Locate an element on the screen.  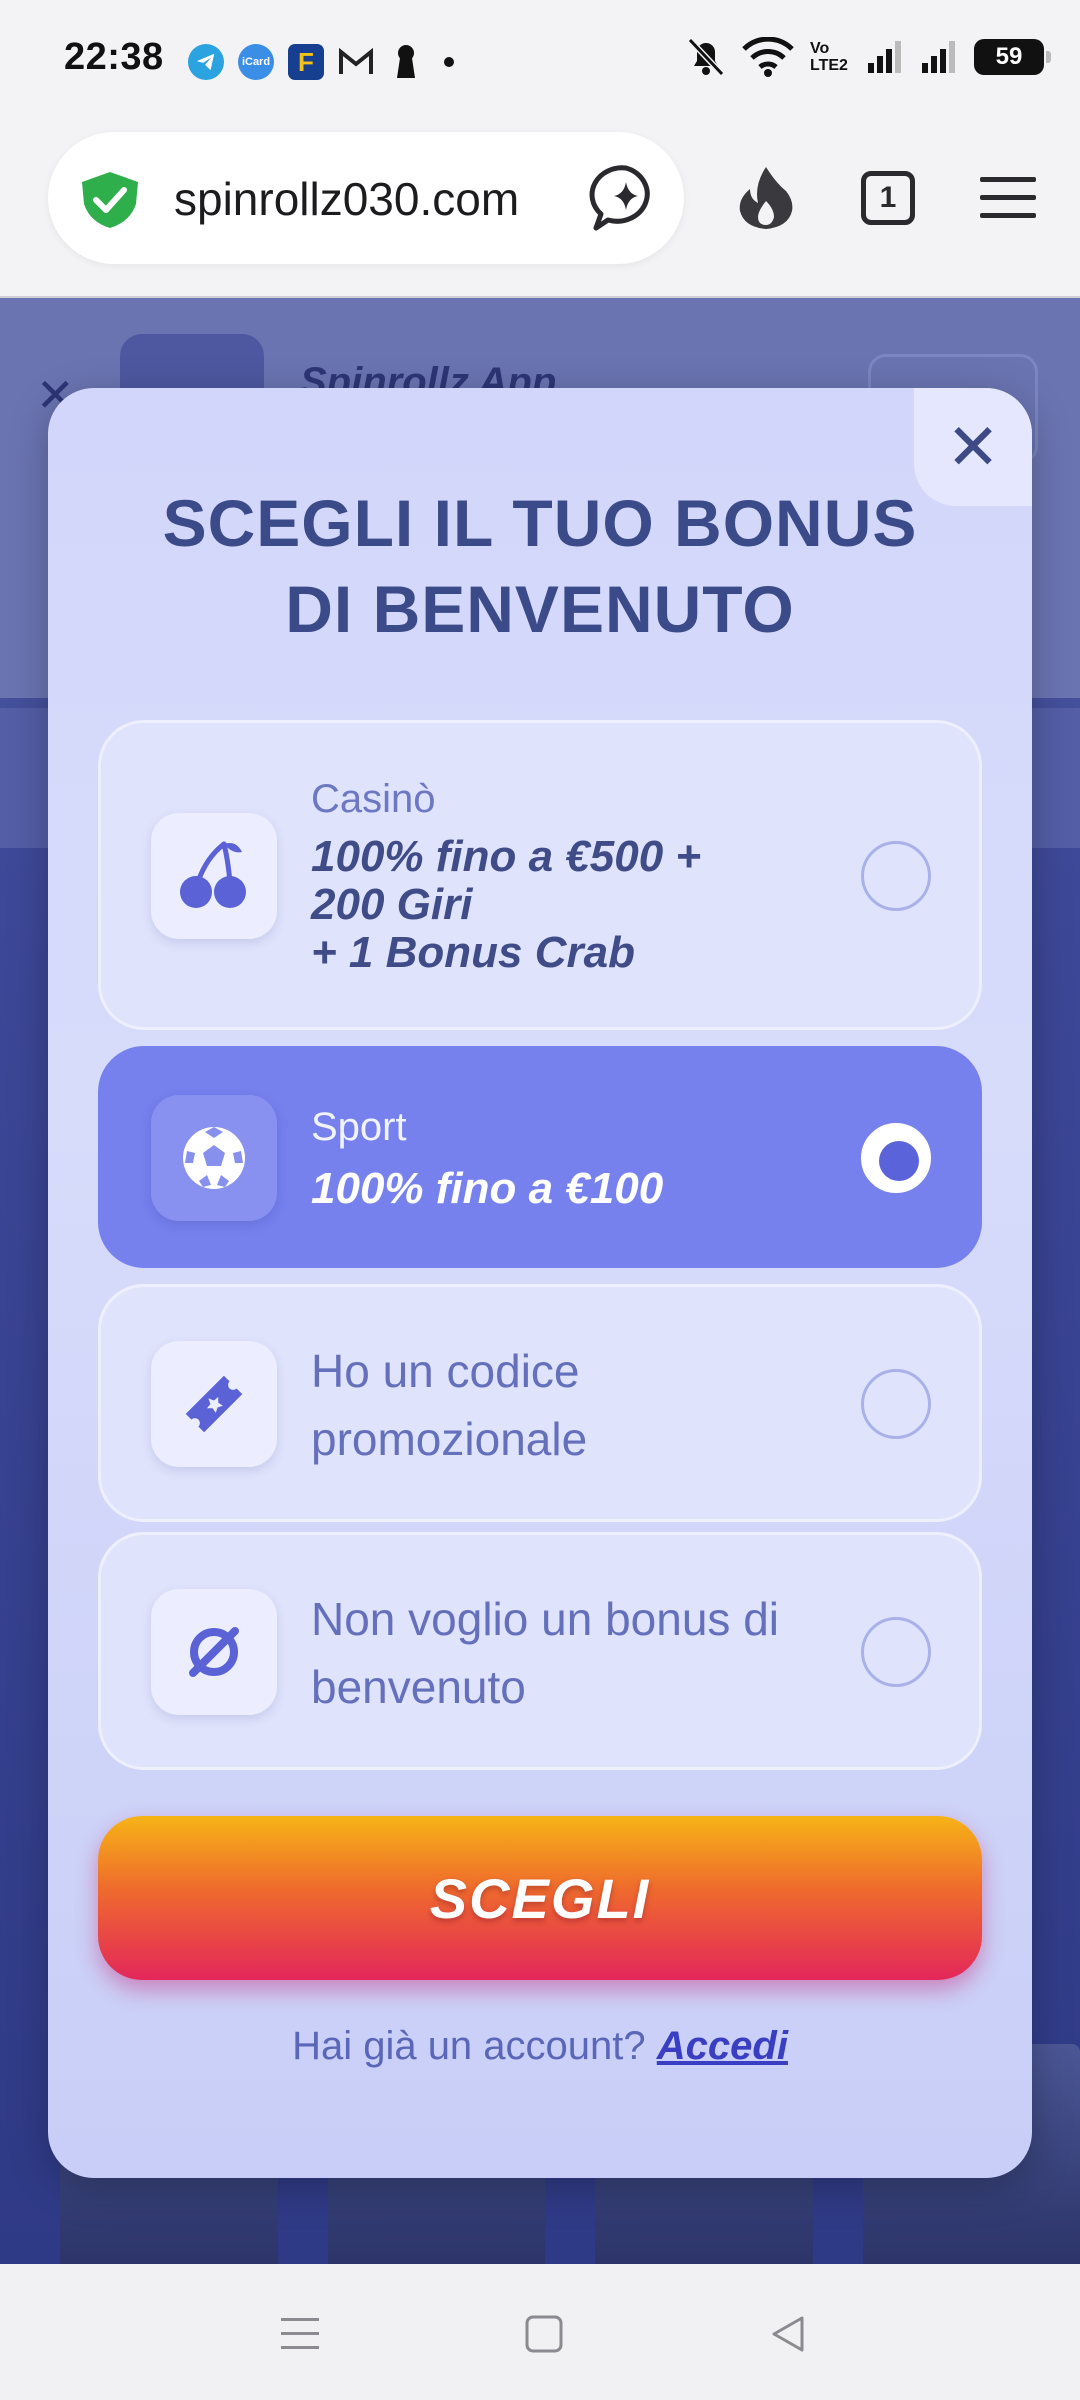
choose-button: SCEGLI is located at coordinates (540, 1898).